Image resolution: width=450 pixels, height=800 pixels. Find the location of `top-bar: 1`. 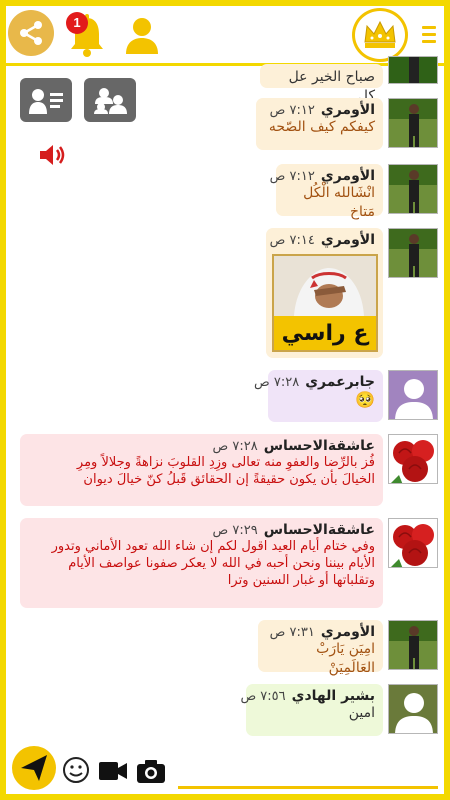

top-bar: 1 is located at coordinates (225, 36).